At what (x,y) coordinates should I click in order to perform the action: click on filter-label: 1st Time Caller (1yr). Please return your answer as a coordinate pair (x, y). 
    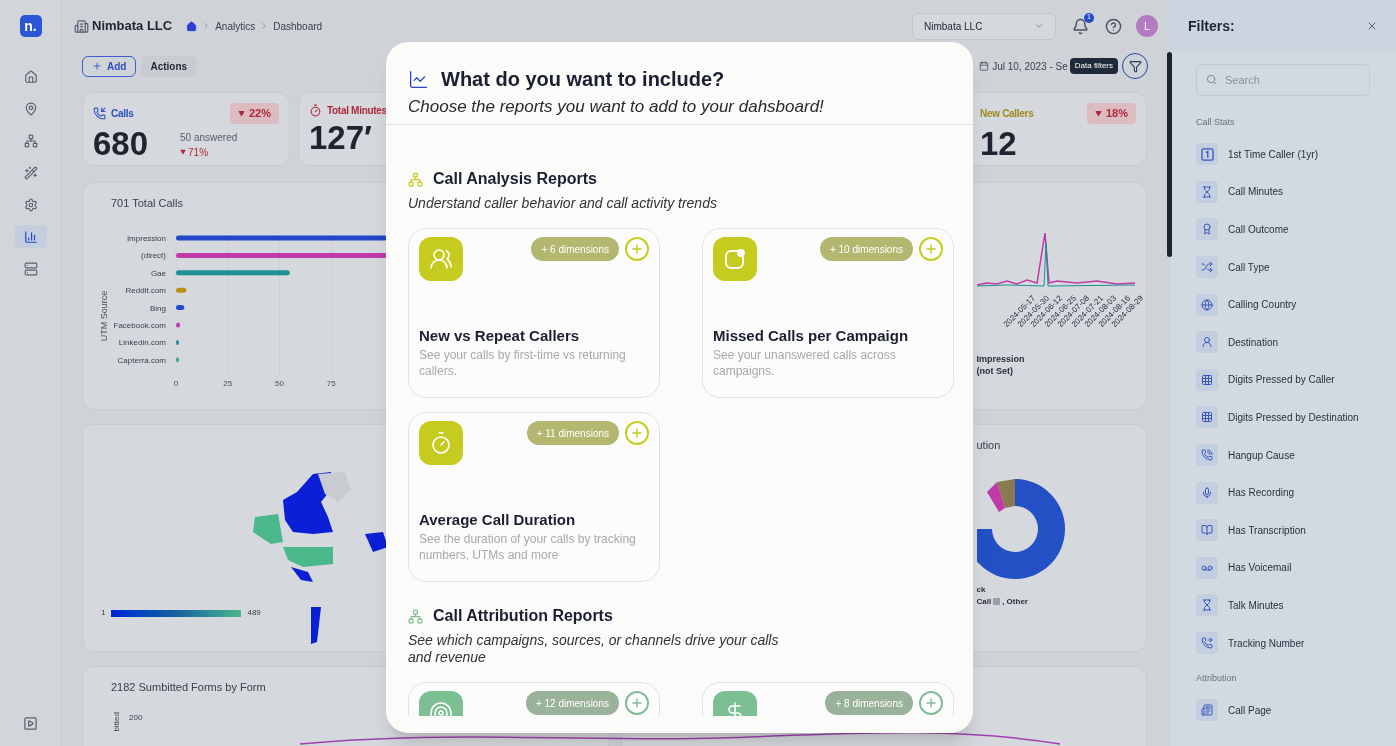
    Looking at the image, I should click on (1273, 154).